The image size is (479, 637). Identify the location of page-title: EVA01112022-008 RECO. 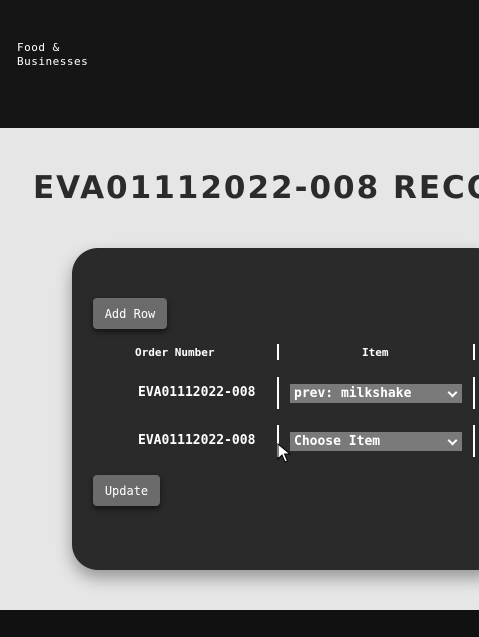
(256, 188).